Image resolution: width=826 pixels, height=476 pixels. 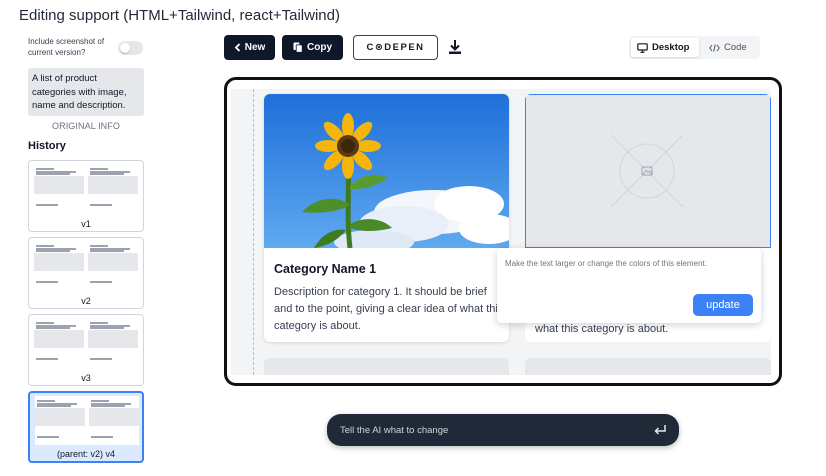 I want to click on original-info-label: ORIGINAL INFO, so click(x=86, y=126).